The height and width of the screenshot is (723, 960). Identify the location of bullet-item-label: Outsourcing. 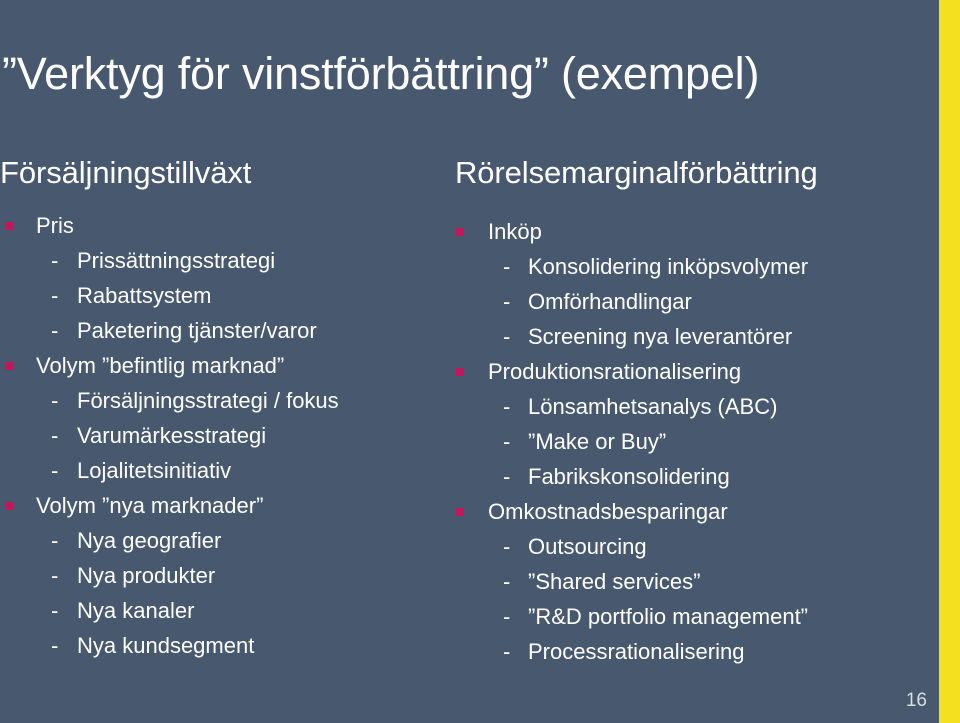
(587, 546).